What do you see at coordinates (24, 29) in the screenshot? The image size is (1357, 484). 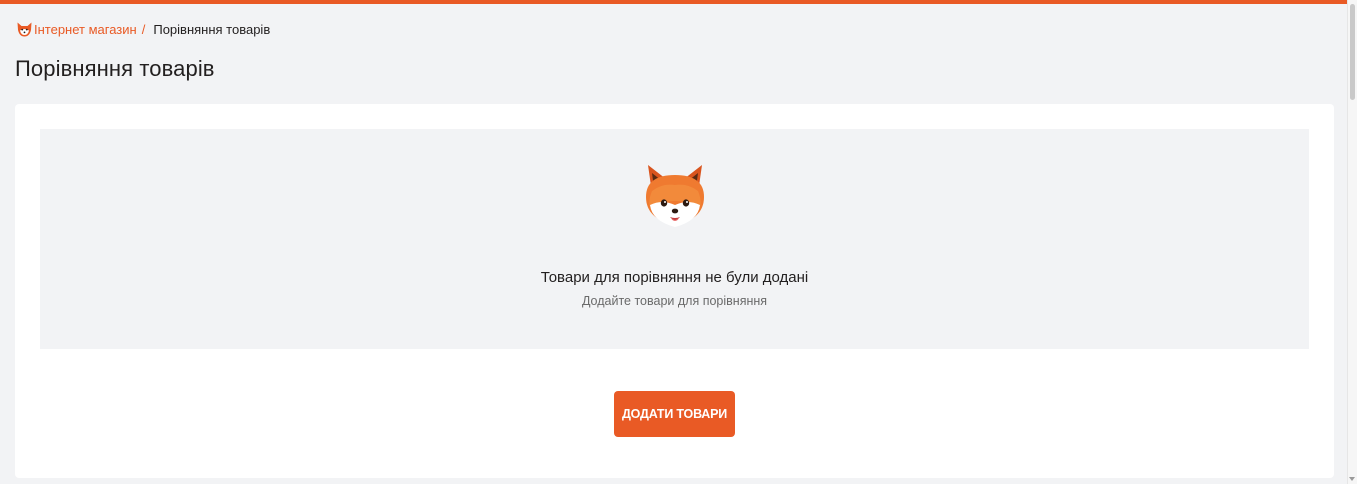 I see `fox-logo-icon` at bounding box center [24, 29].